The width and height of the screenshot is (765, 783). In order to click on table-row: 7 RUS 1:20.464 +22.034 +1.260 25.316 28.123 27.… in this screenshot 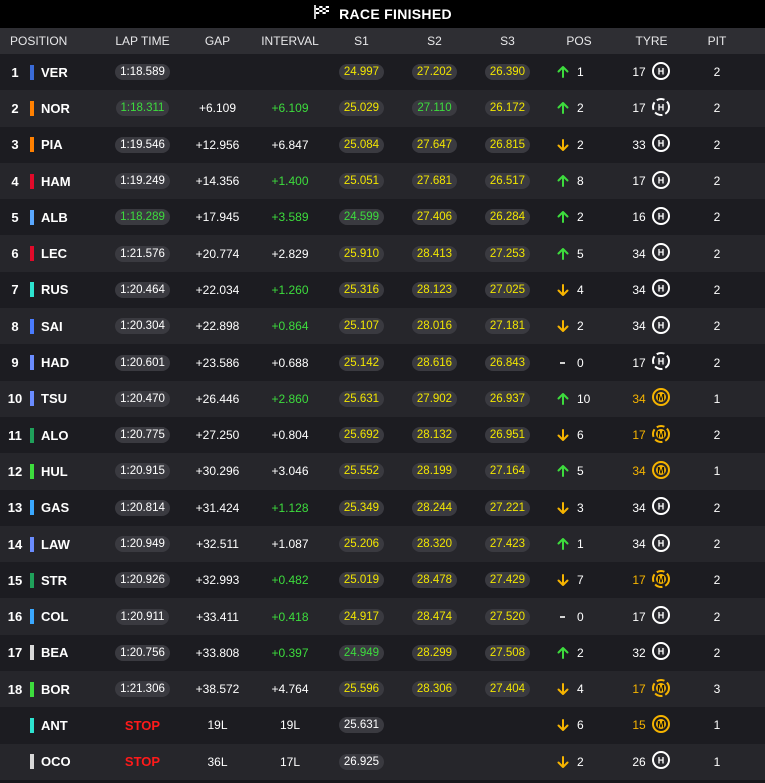, I will do `click(382, 290)`.